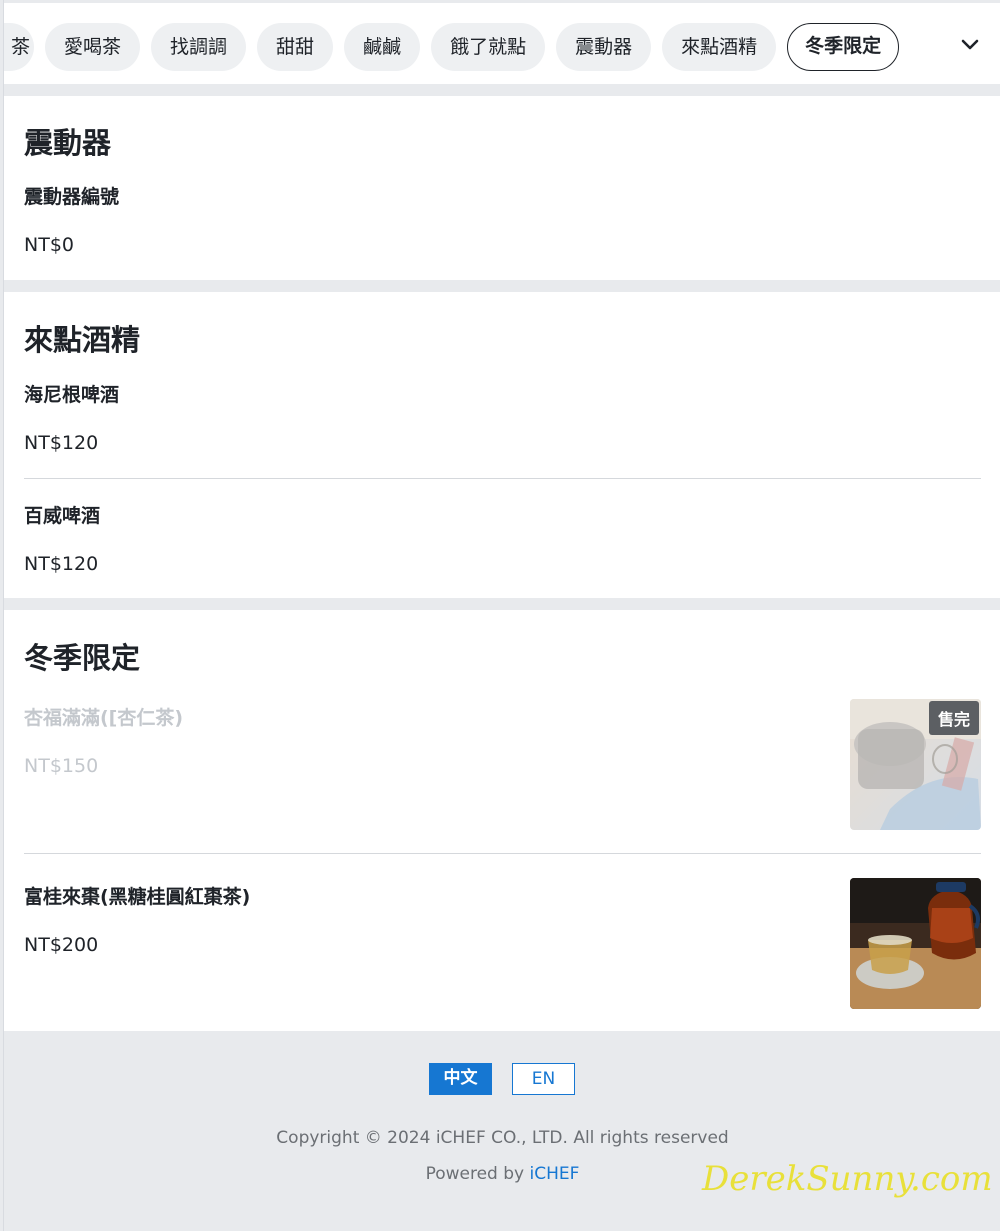 The width and height of the screenshot is (1000, 1231). I want to click on item-name: 震動器編號, so click(72, 197).